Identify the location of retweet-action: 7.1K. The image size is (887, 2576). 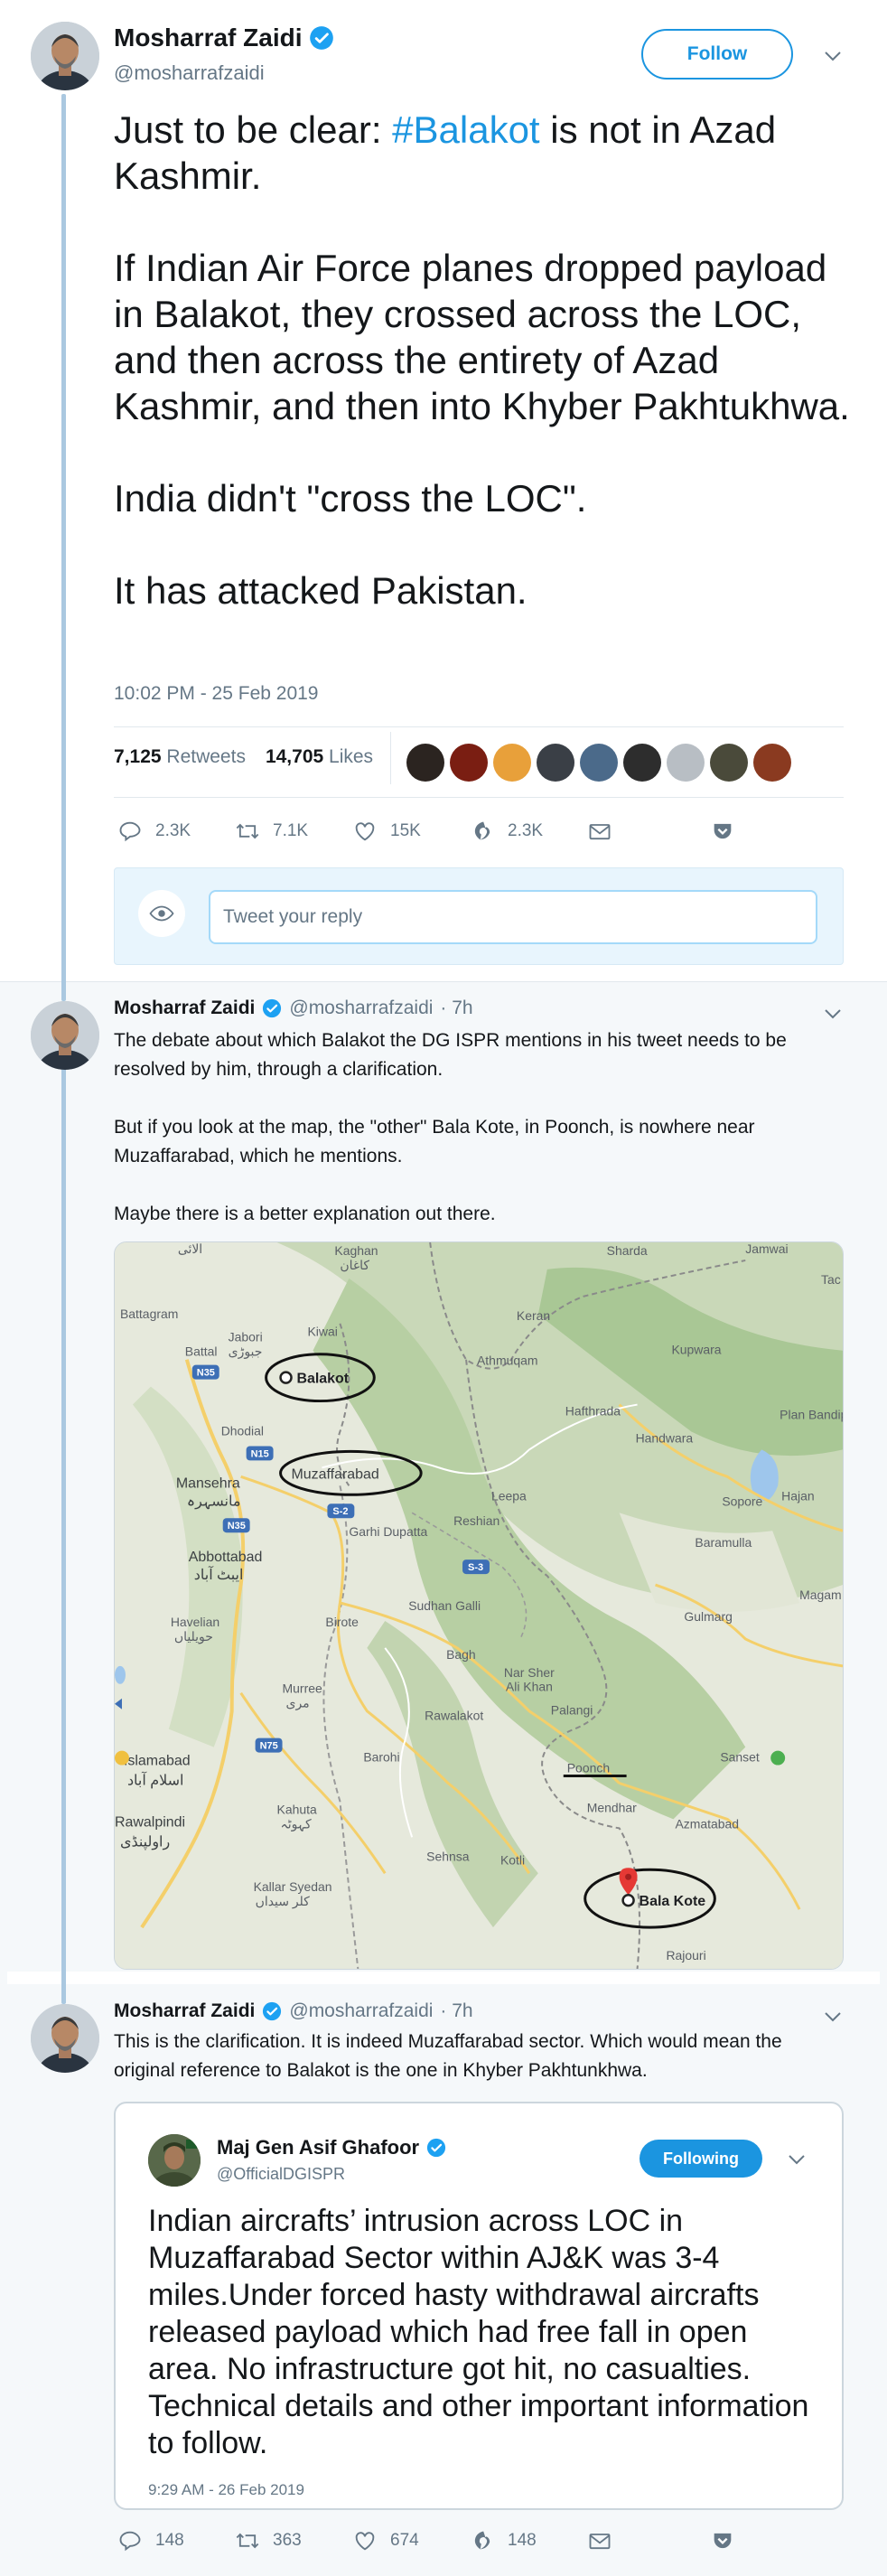
(293, 831).